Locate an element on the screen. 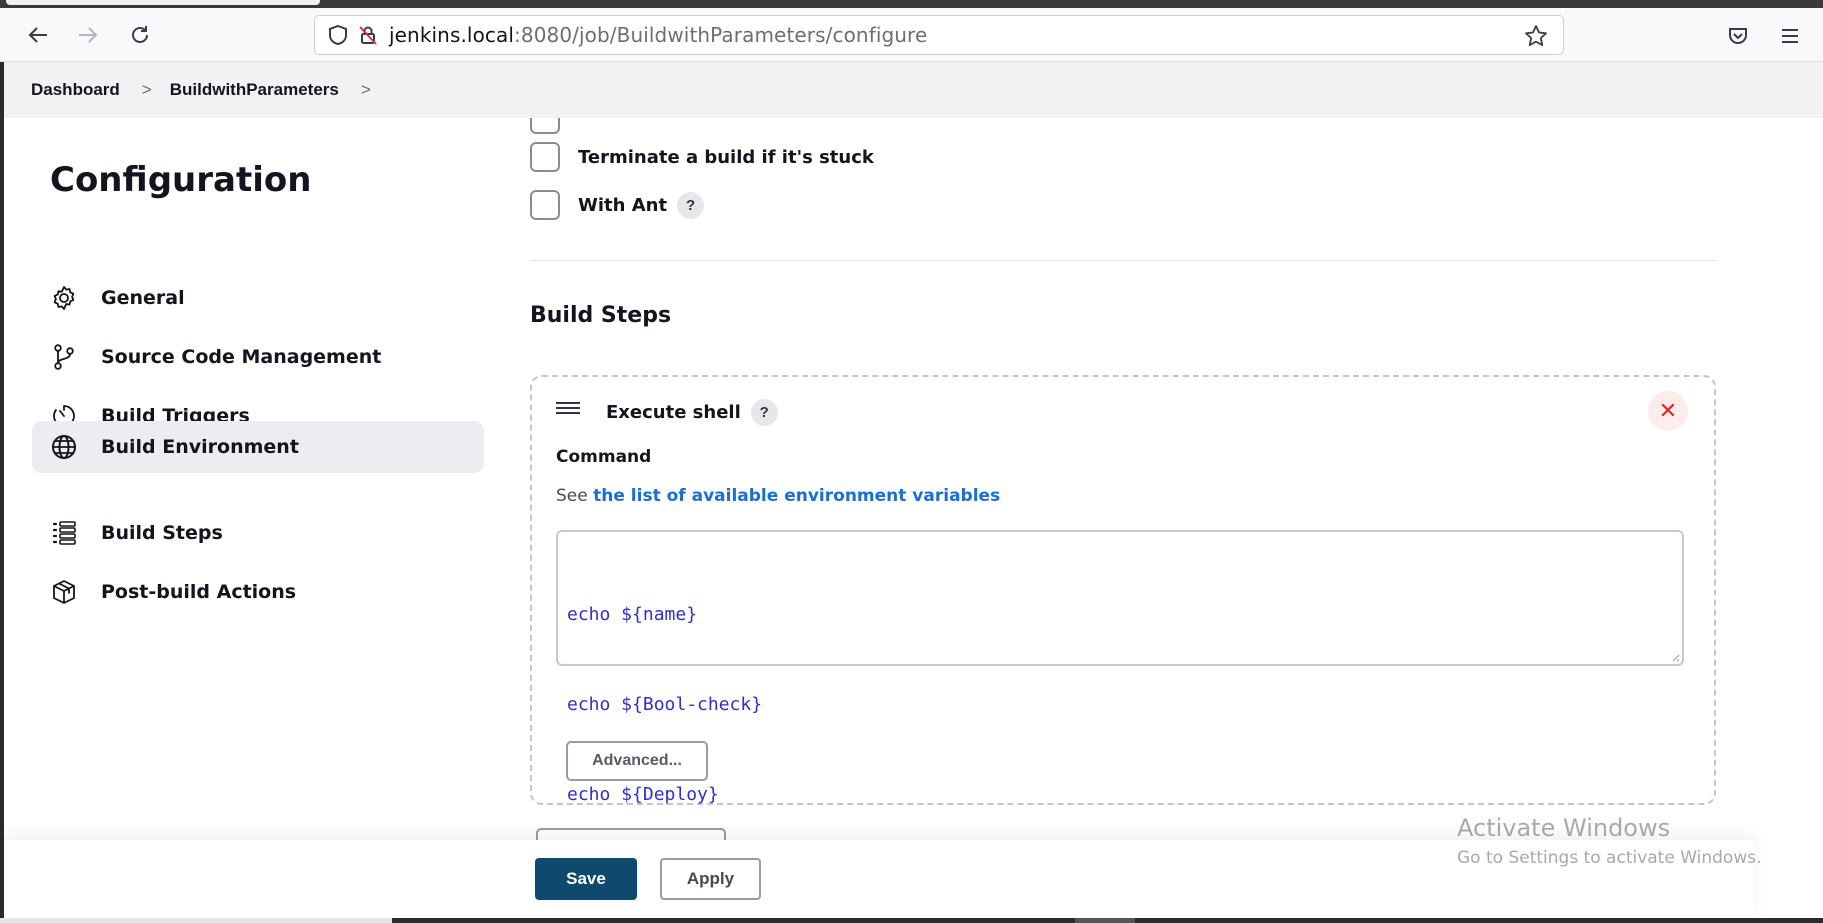  option-terminate-stuck: Terminate a build if it's stuck is located at coordinates (702, 157).